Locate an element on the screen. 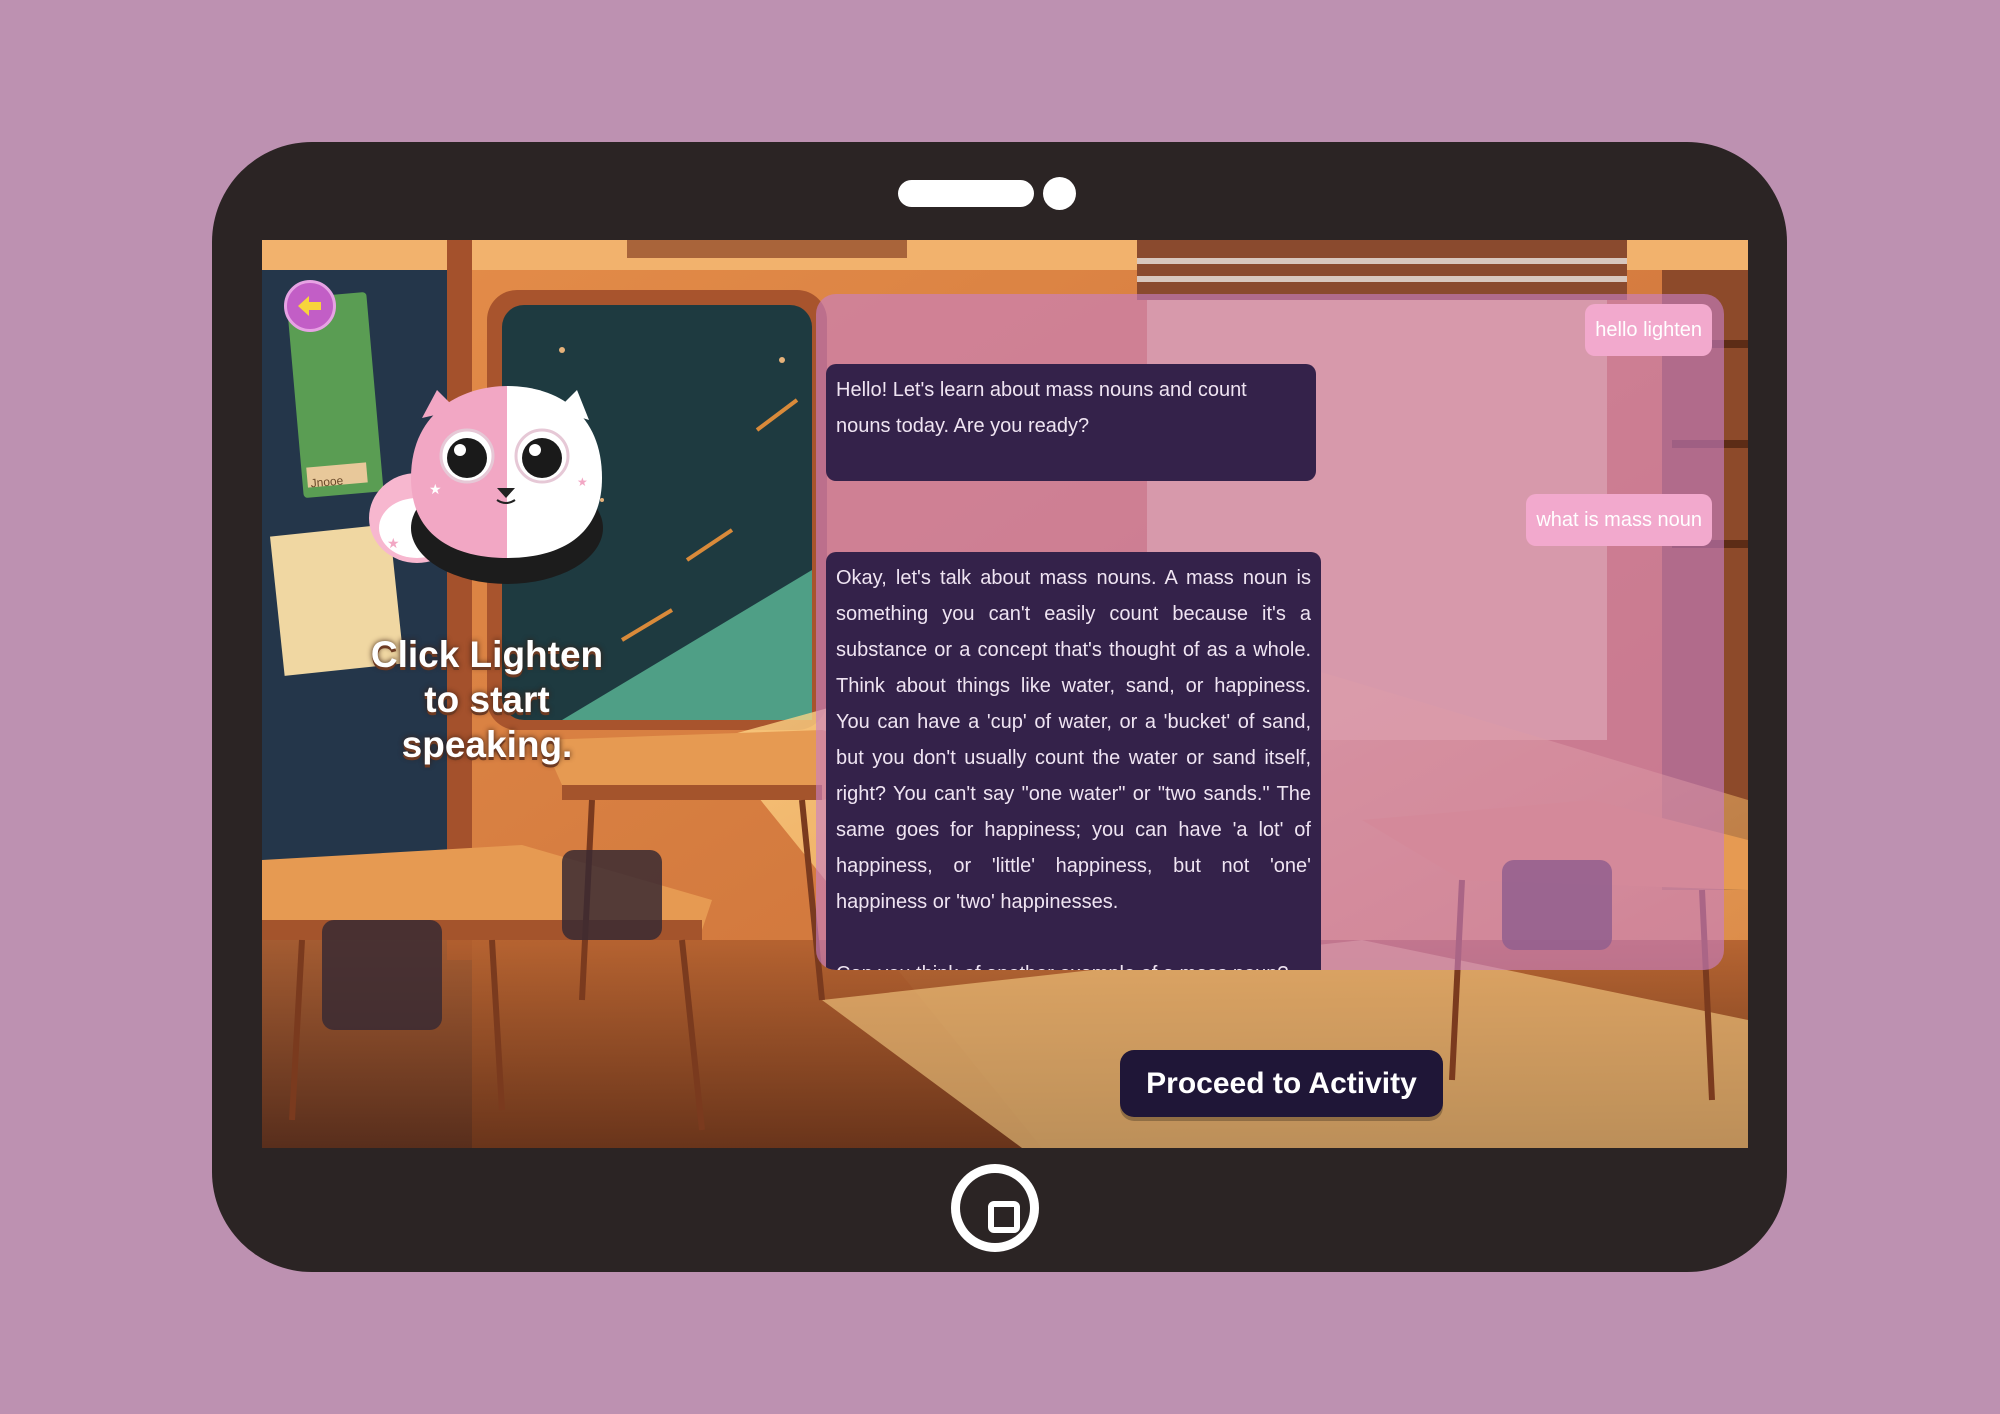 The height and width of the screenshot is (1414, 2000). speaker-grille is located at coordinates (966, 193).